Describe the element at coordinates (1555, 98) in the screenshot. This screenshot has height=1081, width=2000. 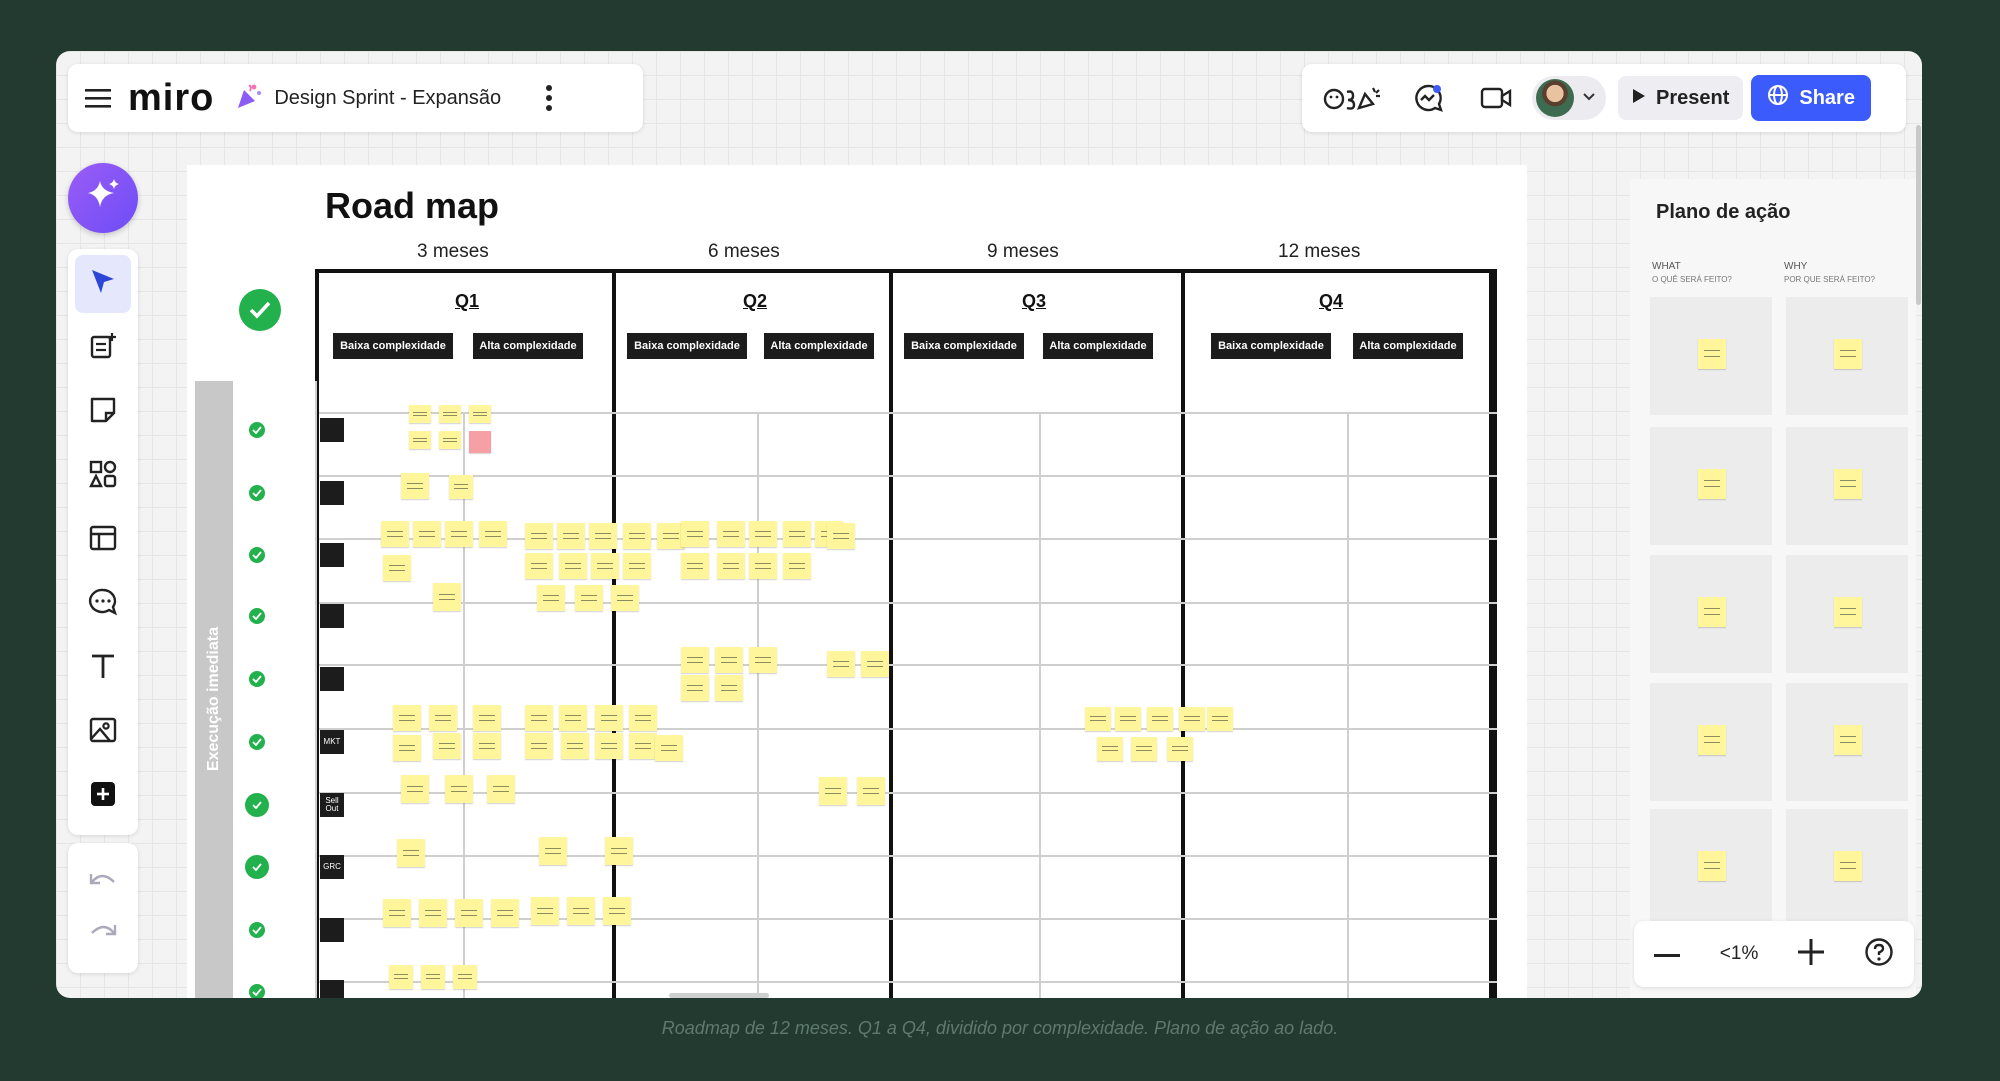
I see `avatar` at that location.